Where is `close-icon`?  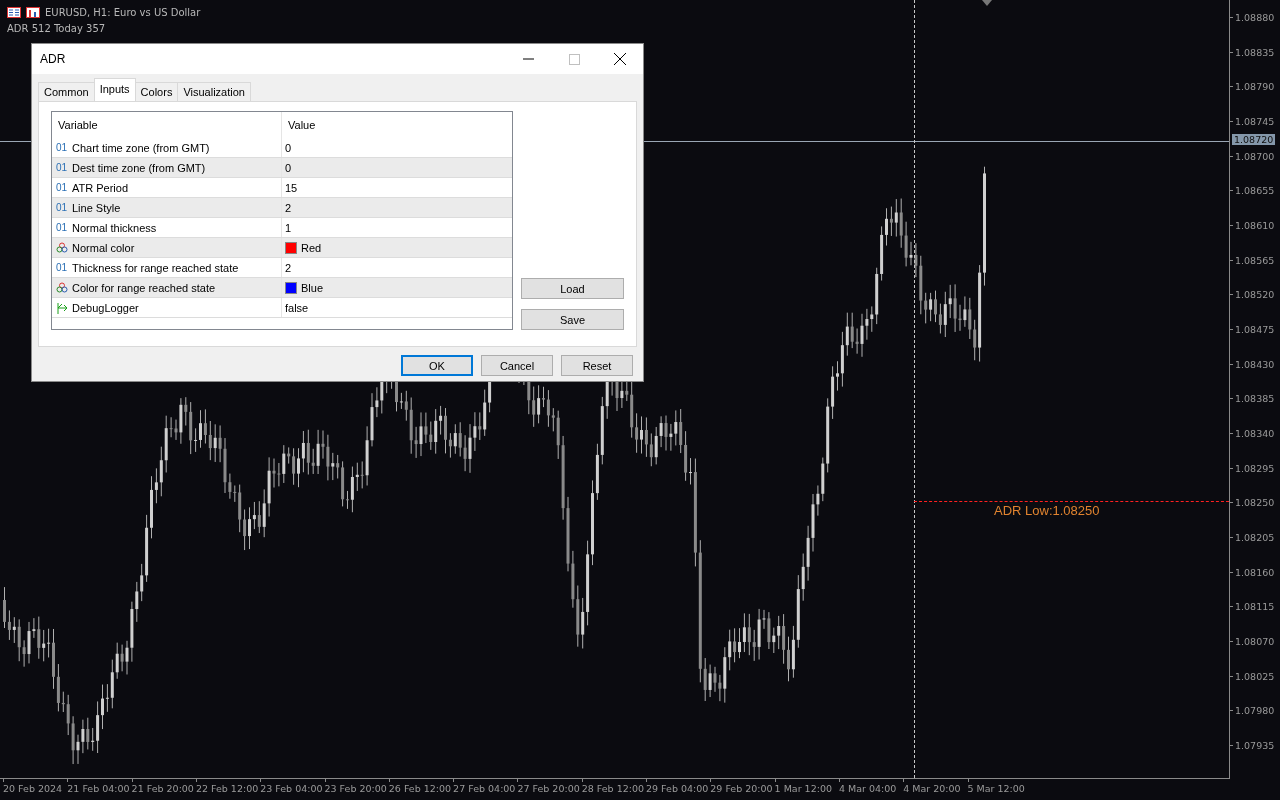 close-icon is located at coordinates (620, 59).